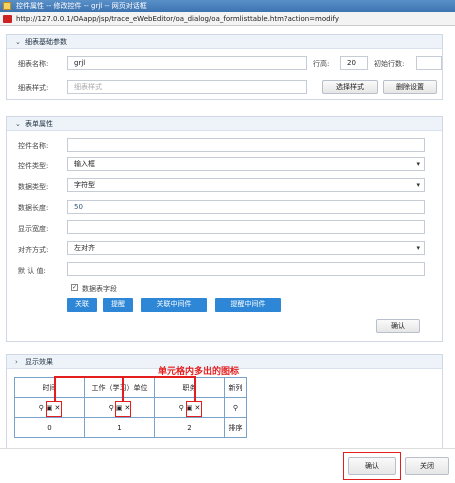 The width and height of the screenshot is (455, 483). Describe the element at coordinates (187, 87) in the screenshot. I see `table-style-input: 细表样式` at that location.